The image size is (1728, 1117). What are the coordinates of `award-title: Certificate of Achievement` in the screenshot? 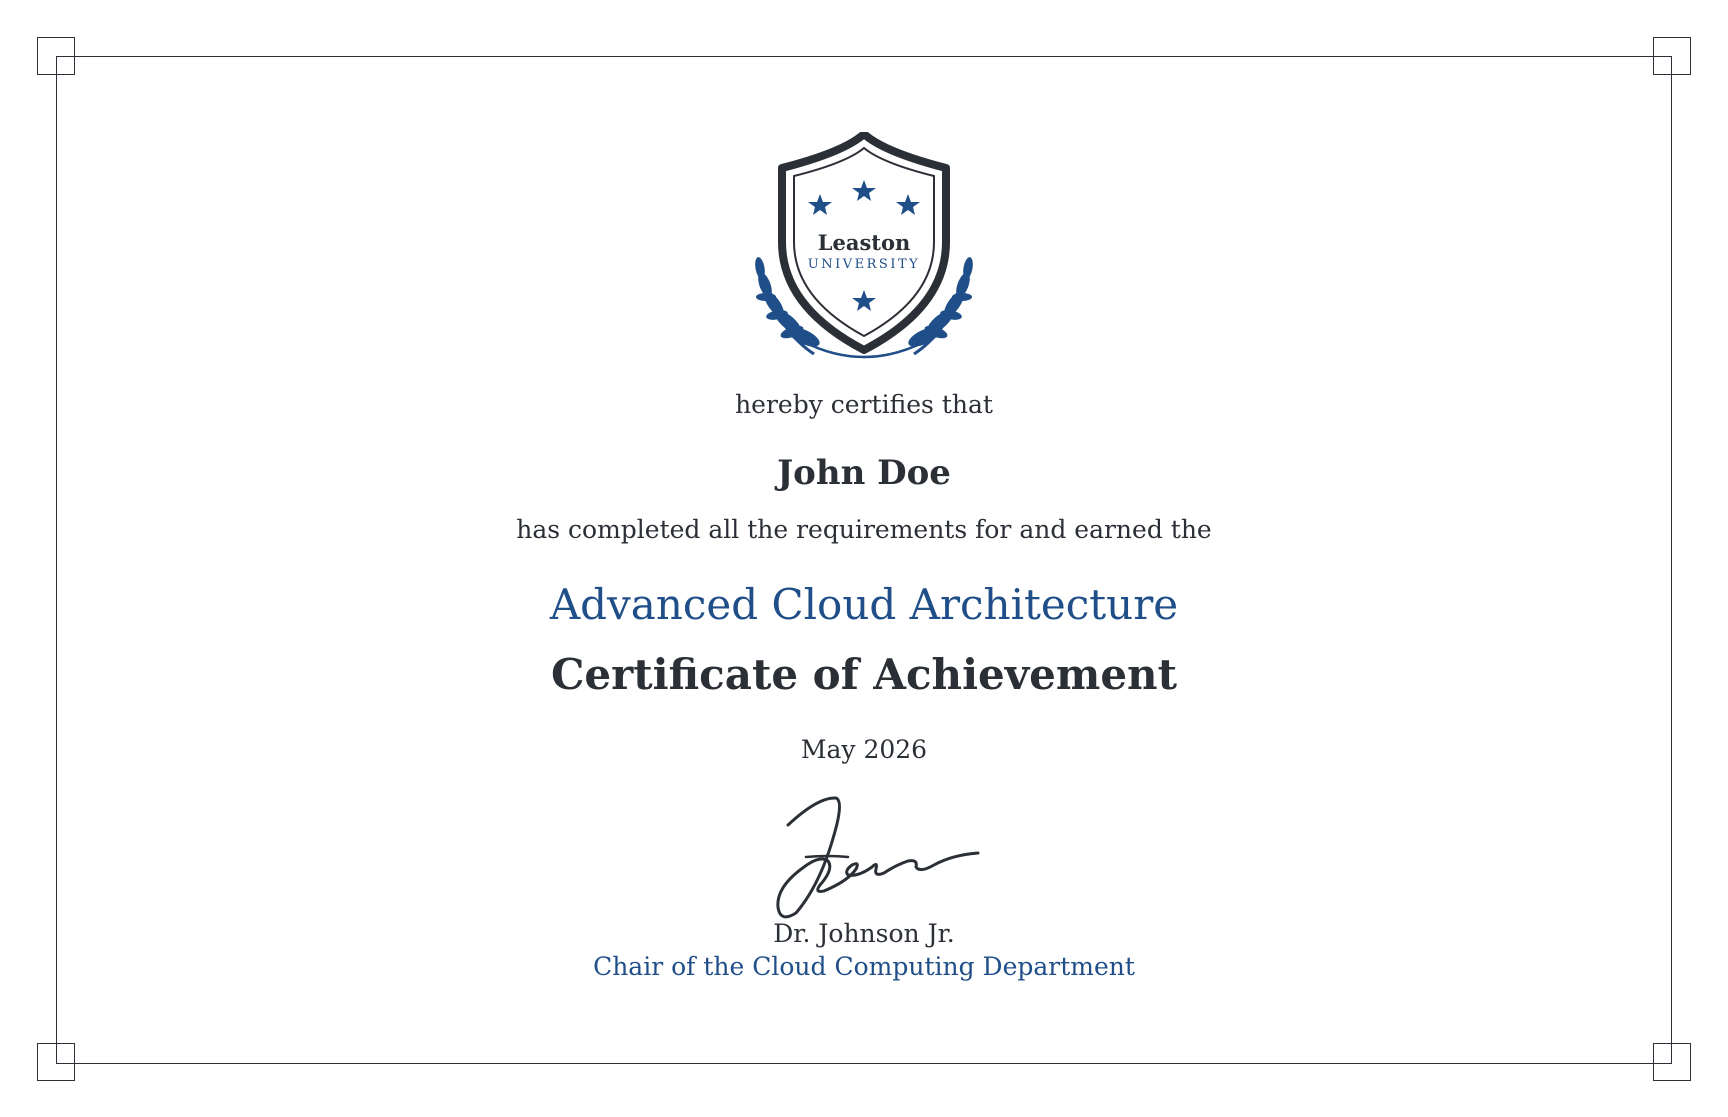 It's located at (863, 674).